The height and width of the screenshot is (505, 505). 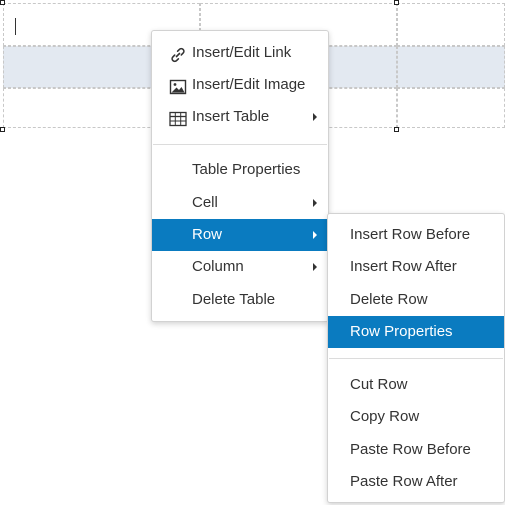 What do you see at coordinates (410, 234) in the screenshot?
I see `menu-item-label: Insert Row Before` at bounding box center [410, 234].